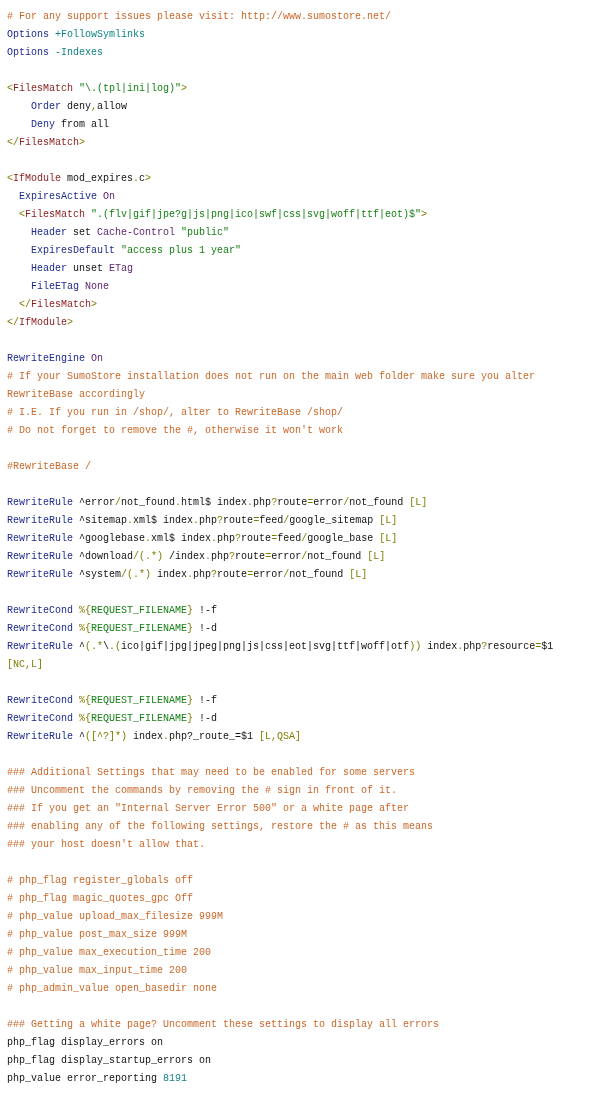 The image size is (600, 1096). I want to click on code-line: Options -Indexes, so click(55, 53).